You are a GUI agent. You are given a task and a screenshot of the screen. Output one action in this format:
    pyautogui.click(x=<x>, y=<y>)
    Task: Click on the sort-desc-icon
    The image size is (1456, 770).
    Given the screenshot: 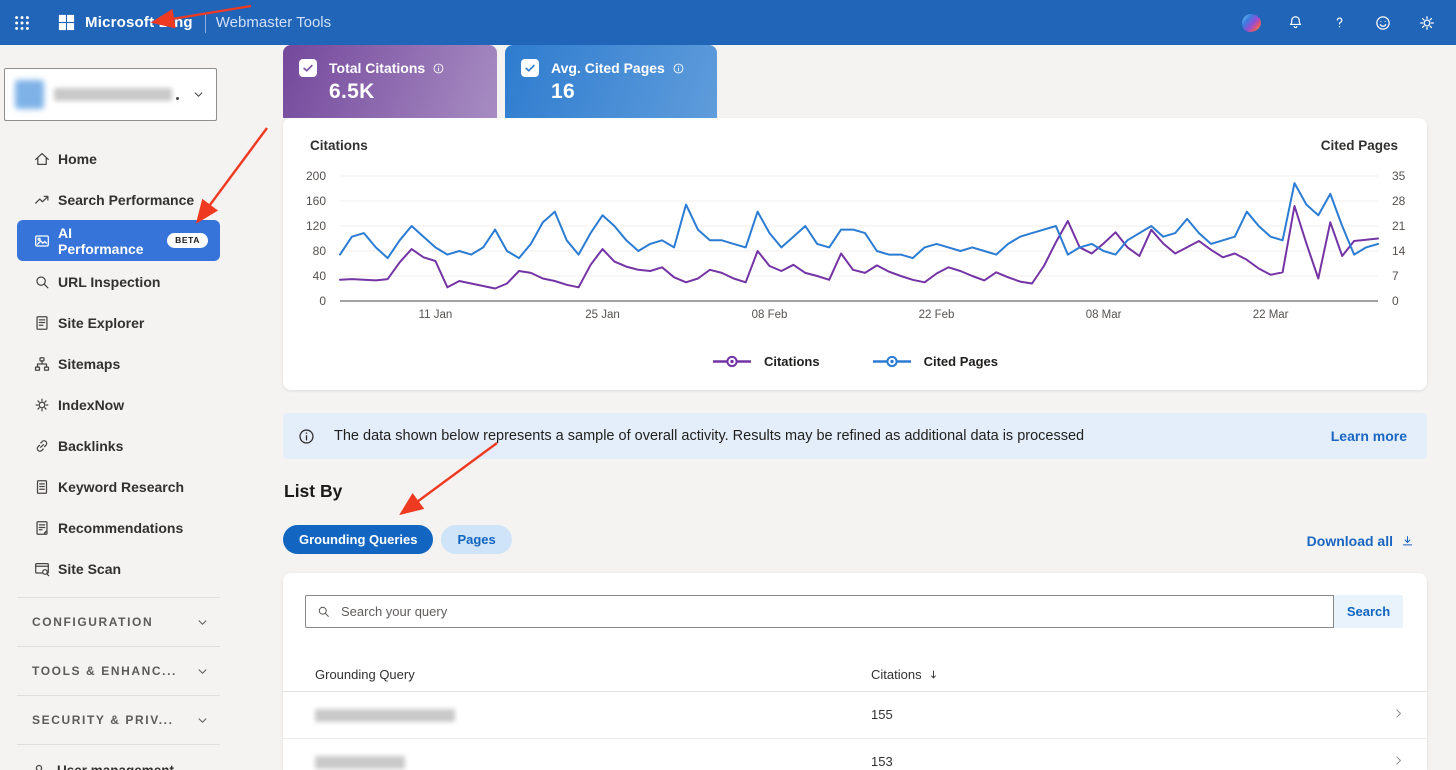 What is the action you would take?
    pyautogui.click(x=933, y=674)
    